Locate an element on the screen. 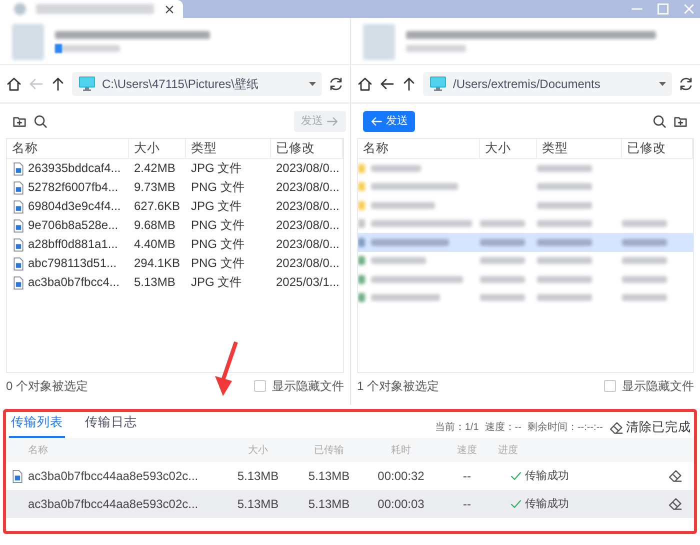 This screenshot has height=545, width=700. blurred-text is located at coordinates (436, 48).